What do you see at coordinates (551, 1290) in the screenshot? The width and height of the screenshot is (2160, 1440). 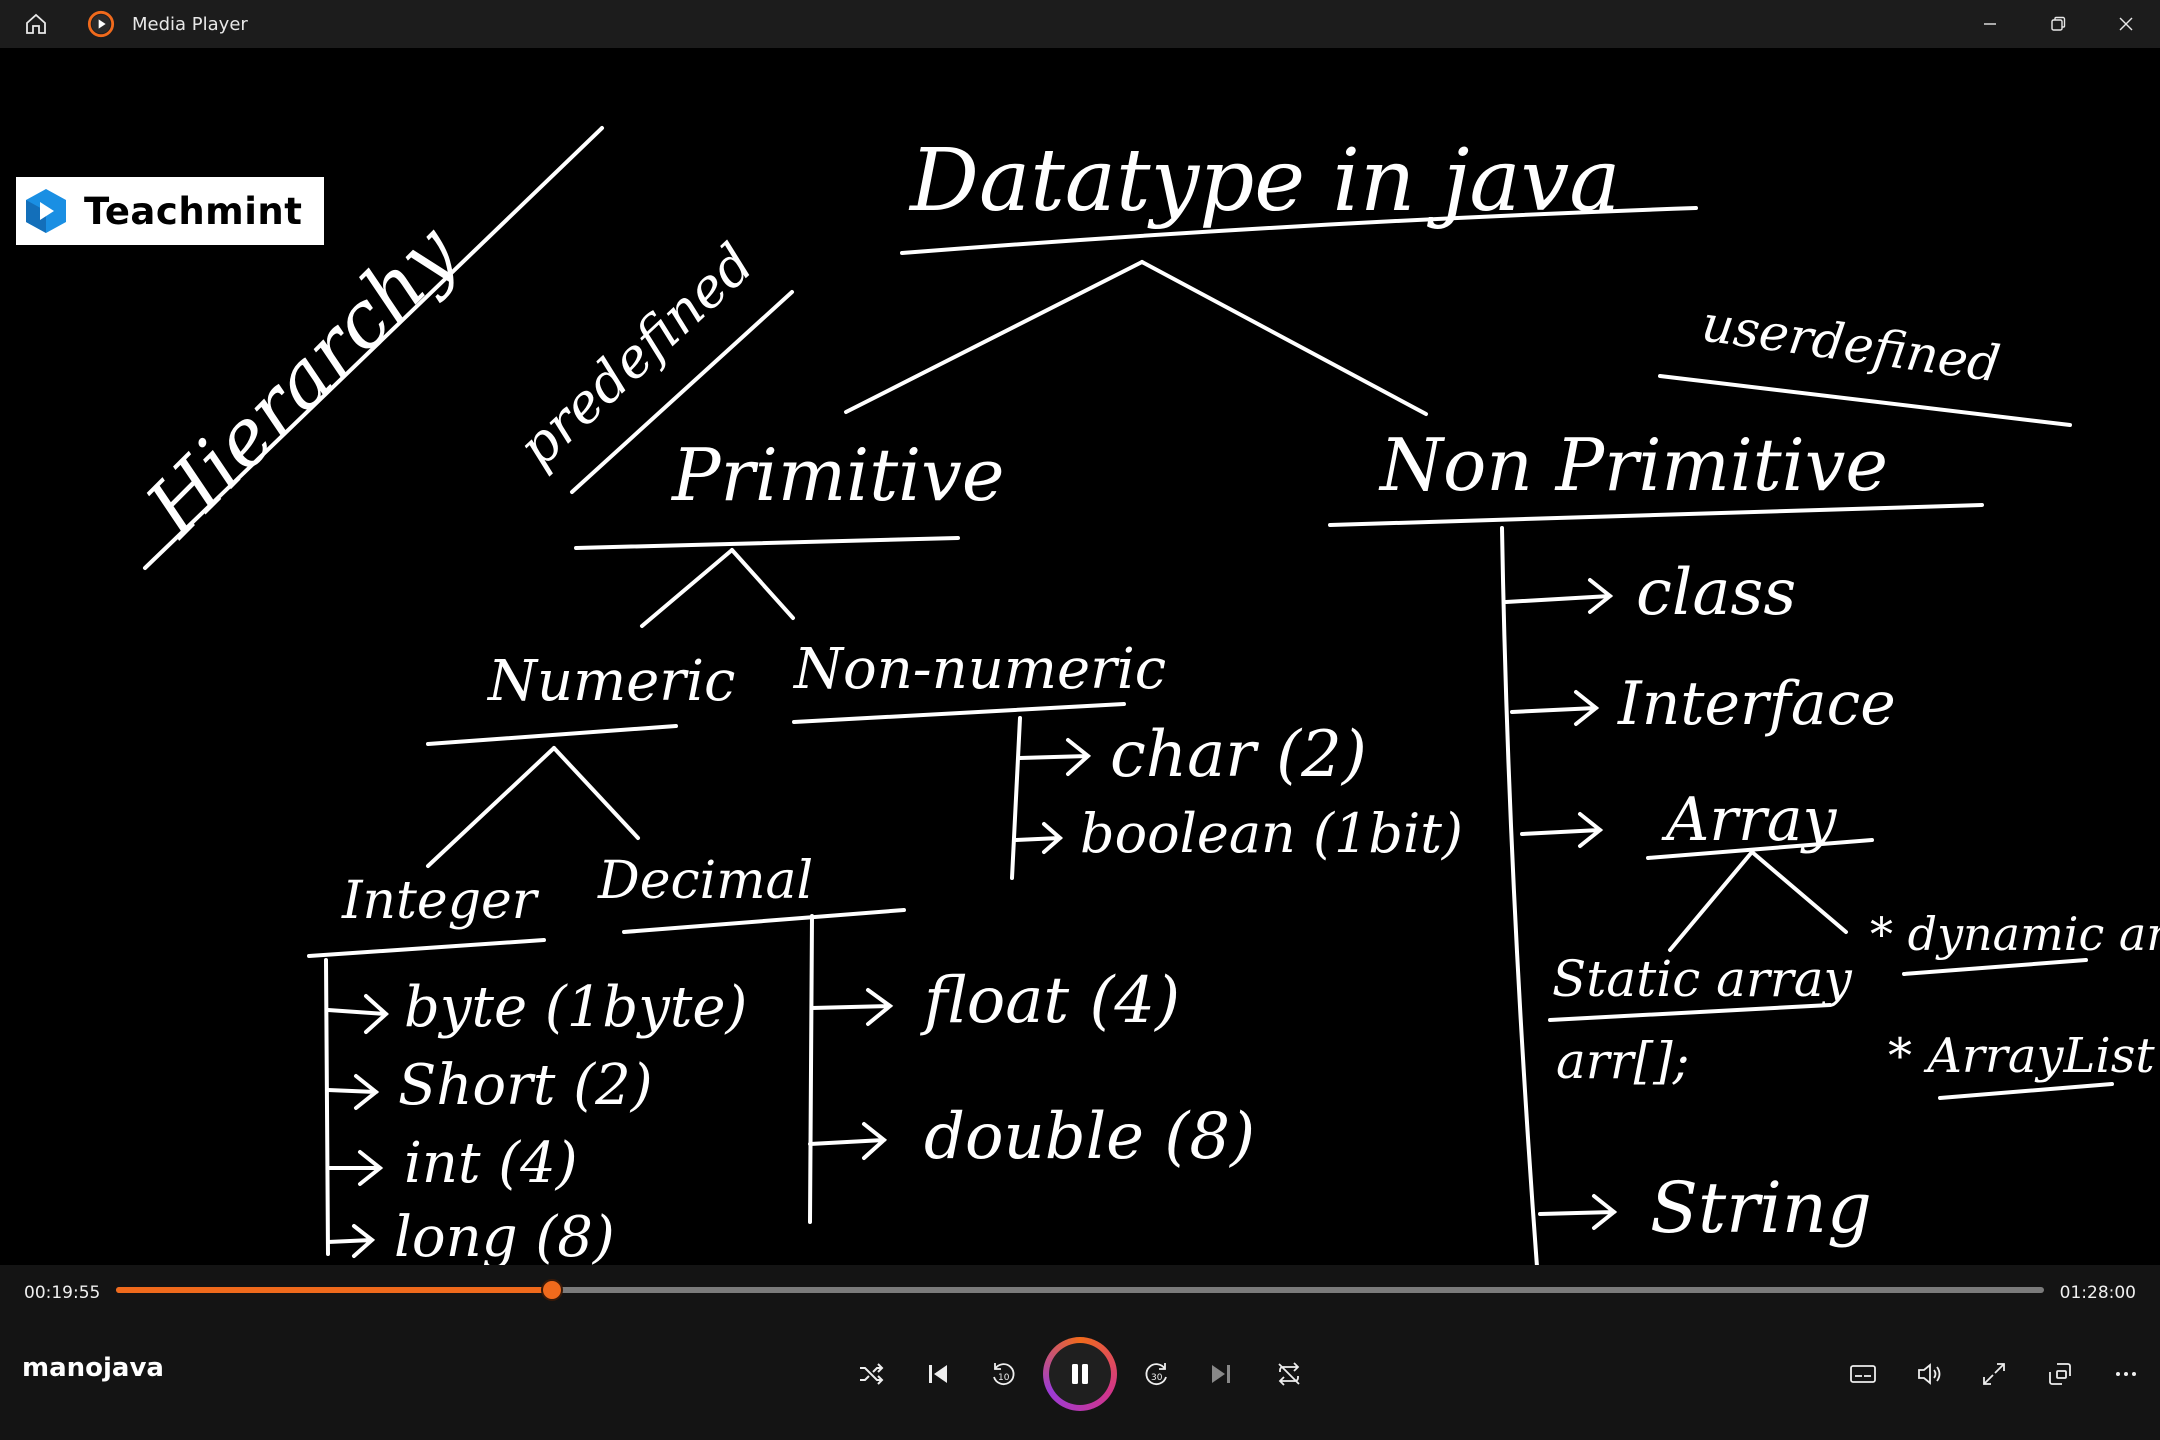 I see `seek-thumb` at bounding box center [551, 1290].